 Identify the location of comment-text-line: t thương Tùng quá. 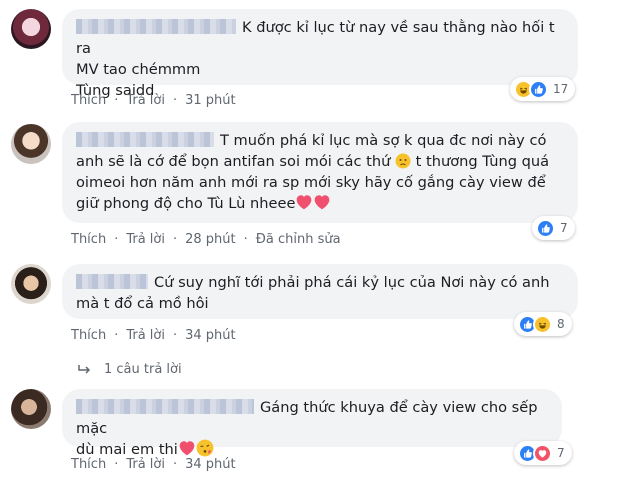
(482, 161).